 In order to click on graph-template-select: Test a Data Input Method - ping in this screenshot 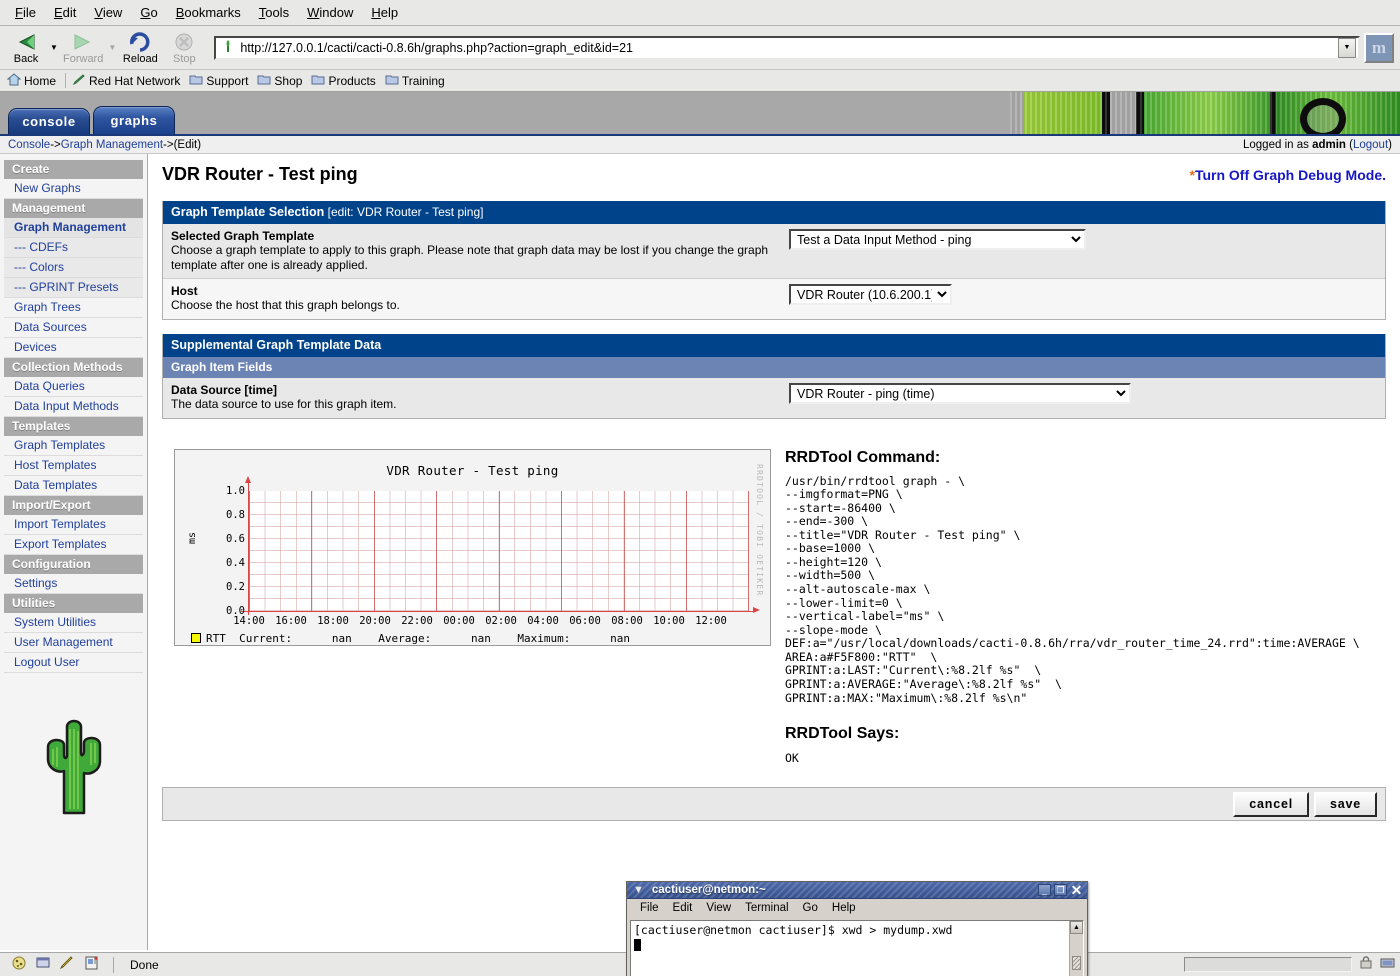, I will do `click(937, 239)`.